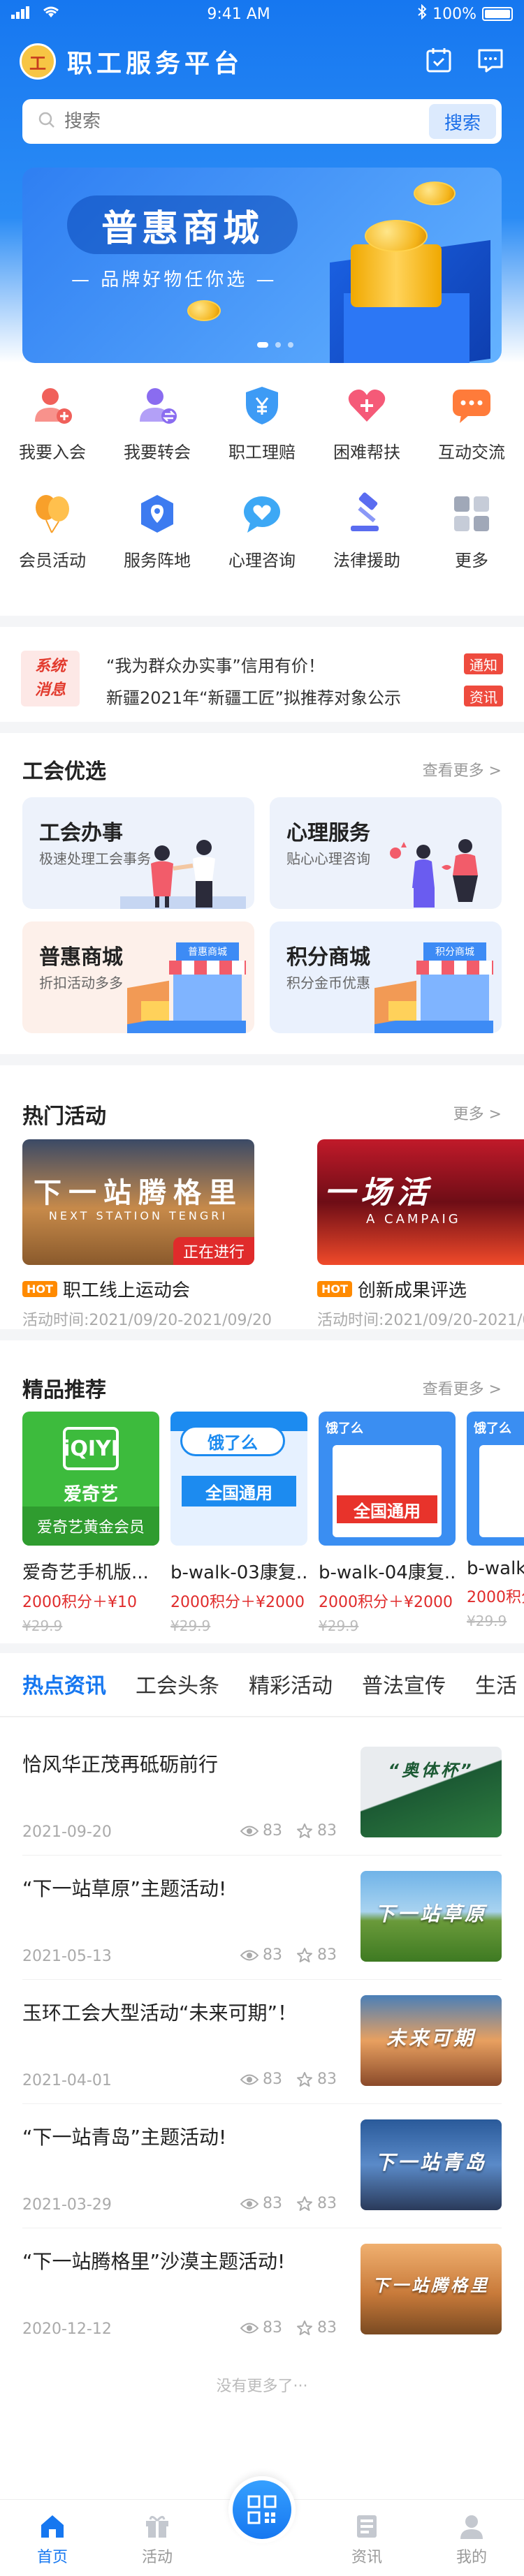 This screenshot has height=2576, width=524. Describe the element at coordinates (147, 1320) in the screenshot. I see `activity-time: 活动时间:2021/09/20-2021/09/20` at that location.